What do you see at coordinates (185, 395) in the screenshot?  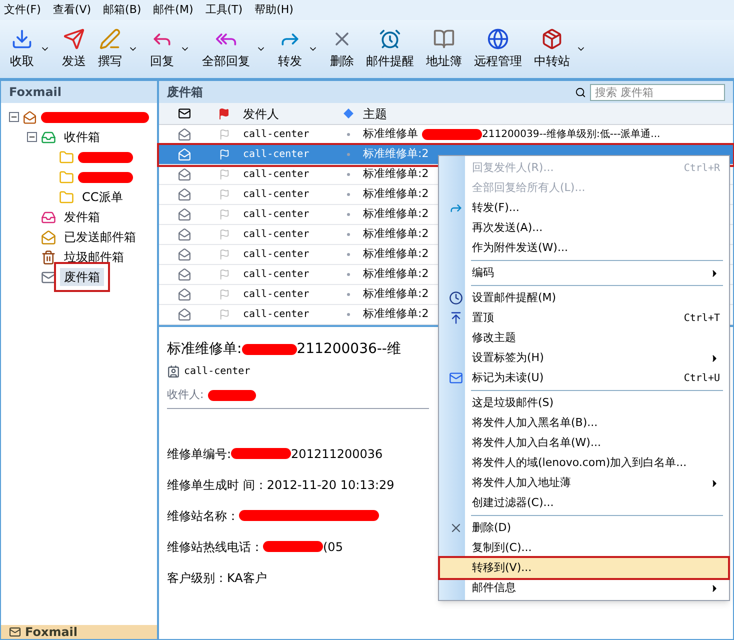 I see `recipient-label: 收件人:` at bounding box center [185, 395].